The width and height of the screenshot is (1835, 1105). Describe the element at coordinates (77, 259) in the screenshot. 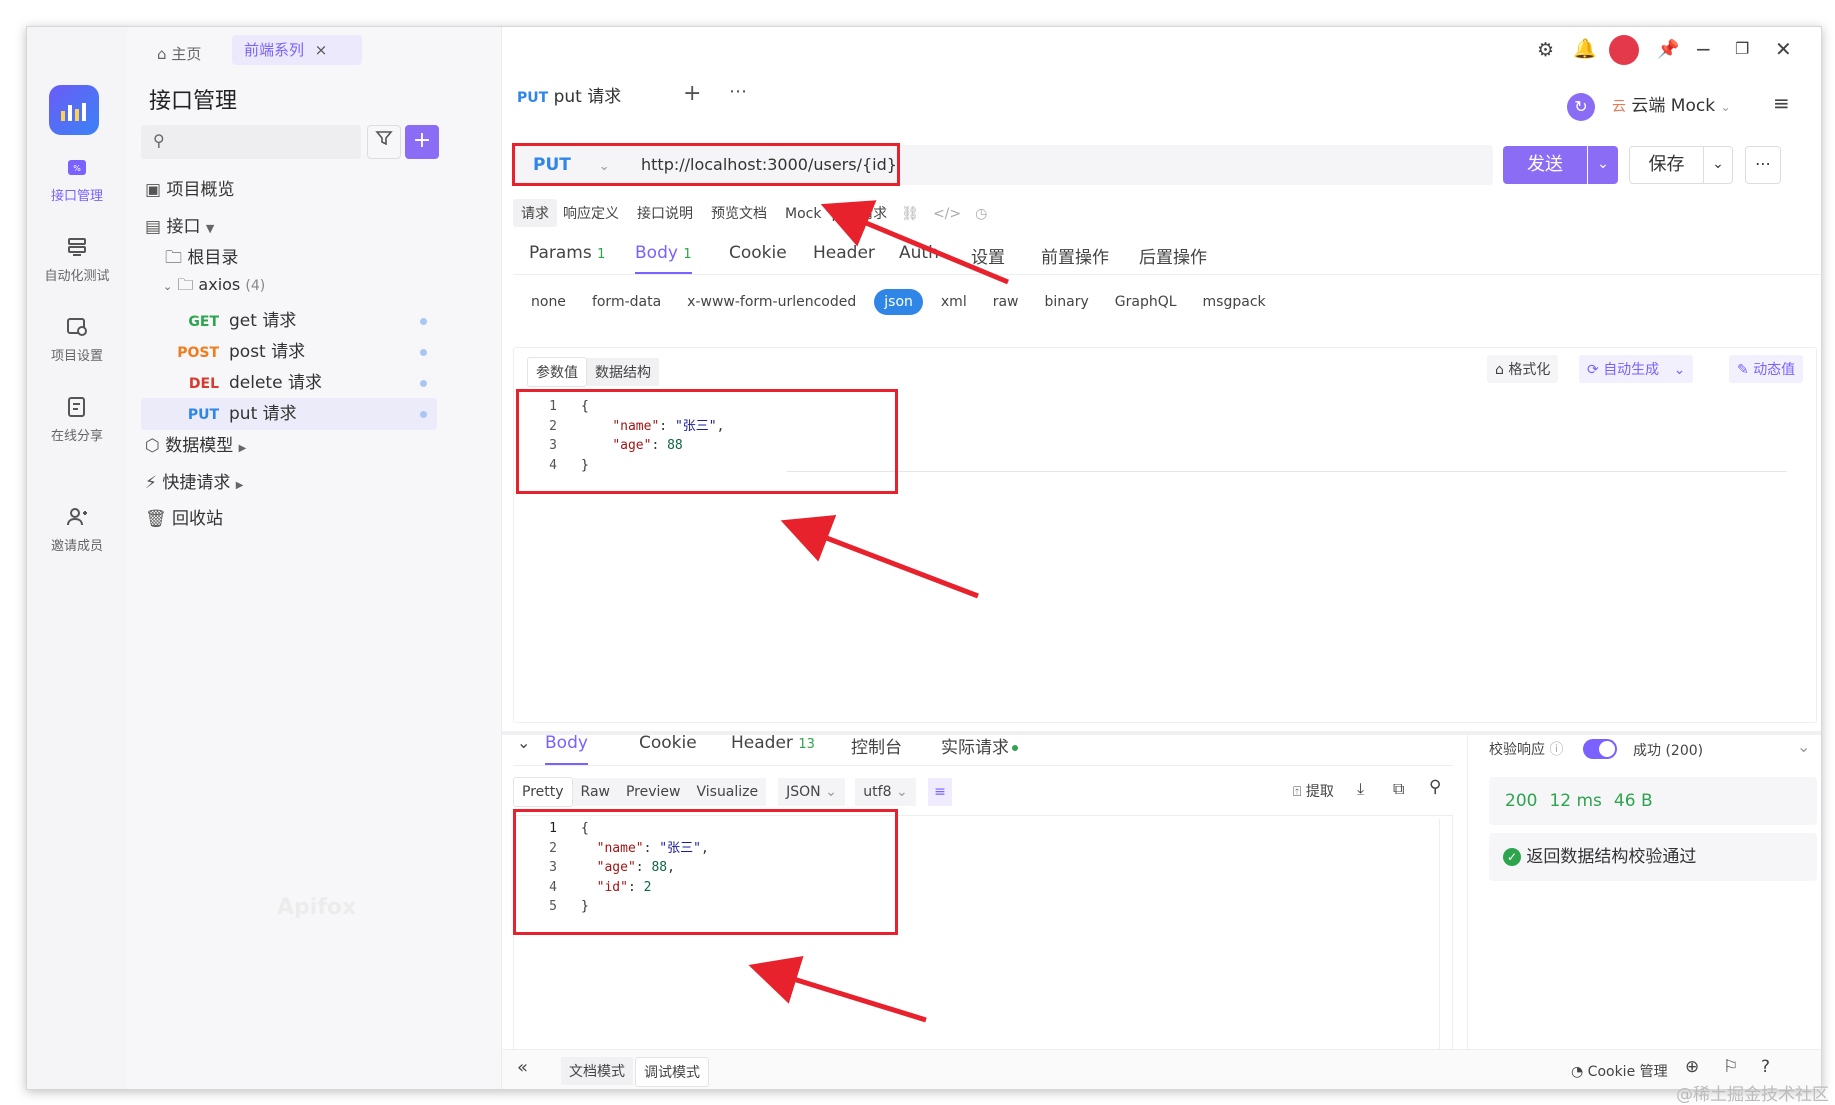

I see `rail-item-automation: 自动化测试` at that location.